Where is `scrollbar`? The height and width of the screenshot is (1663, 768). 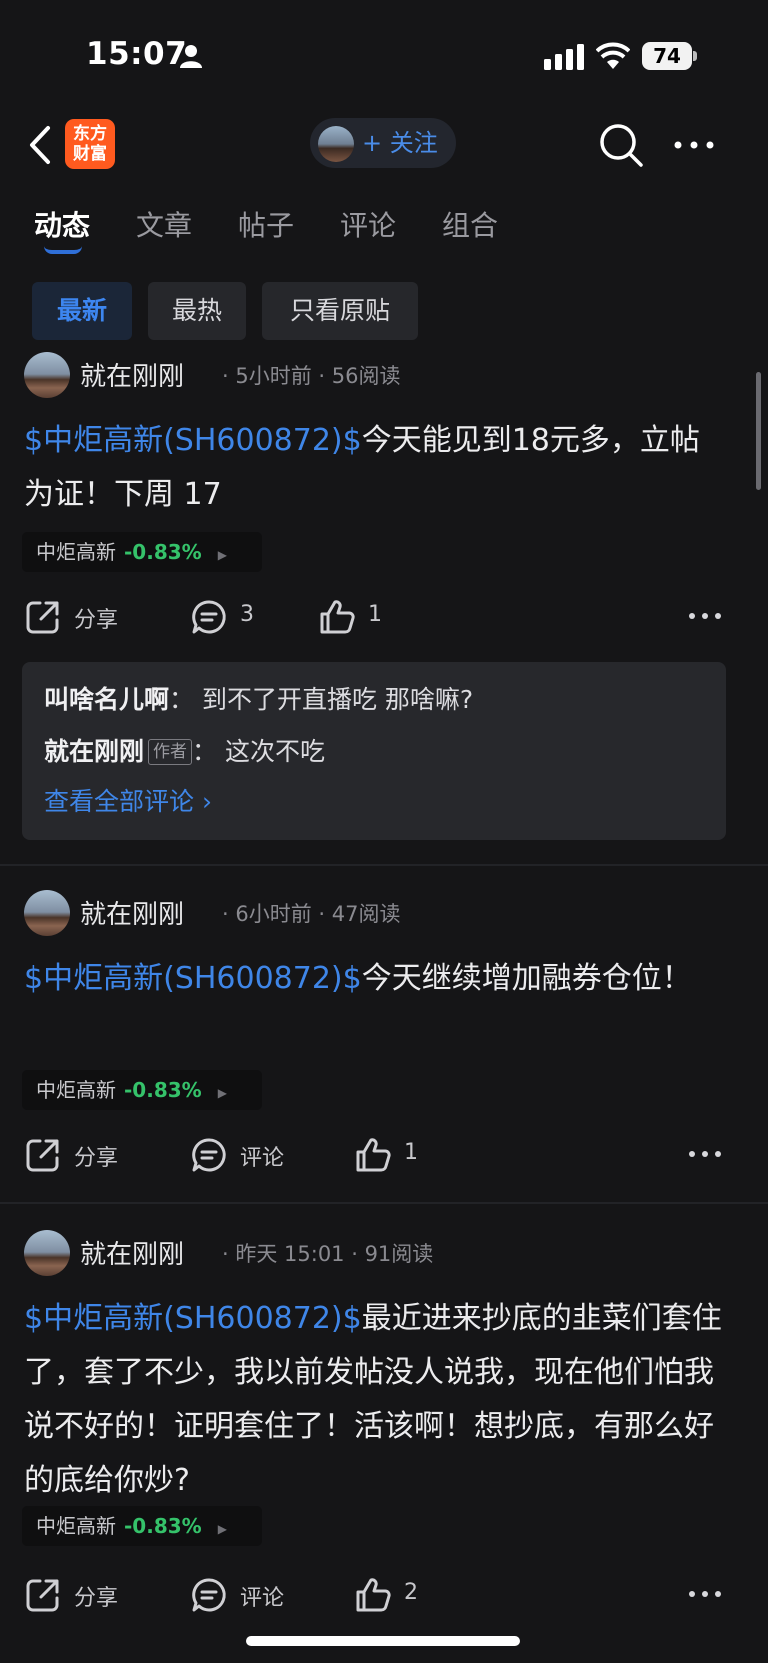 scrollbar is located at coordinates (758, 431).